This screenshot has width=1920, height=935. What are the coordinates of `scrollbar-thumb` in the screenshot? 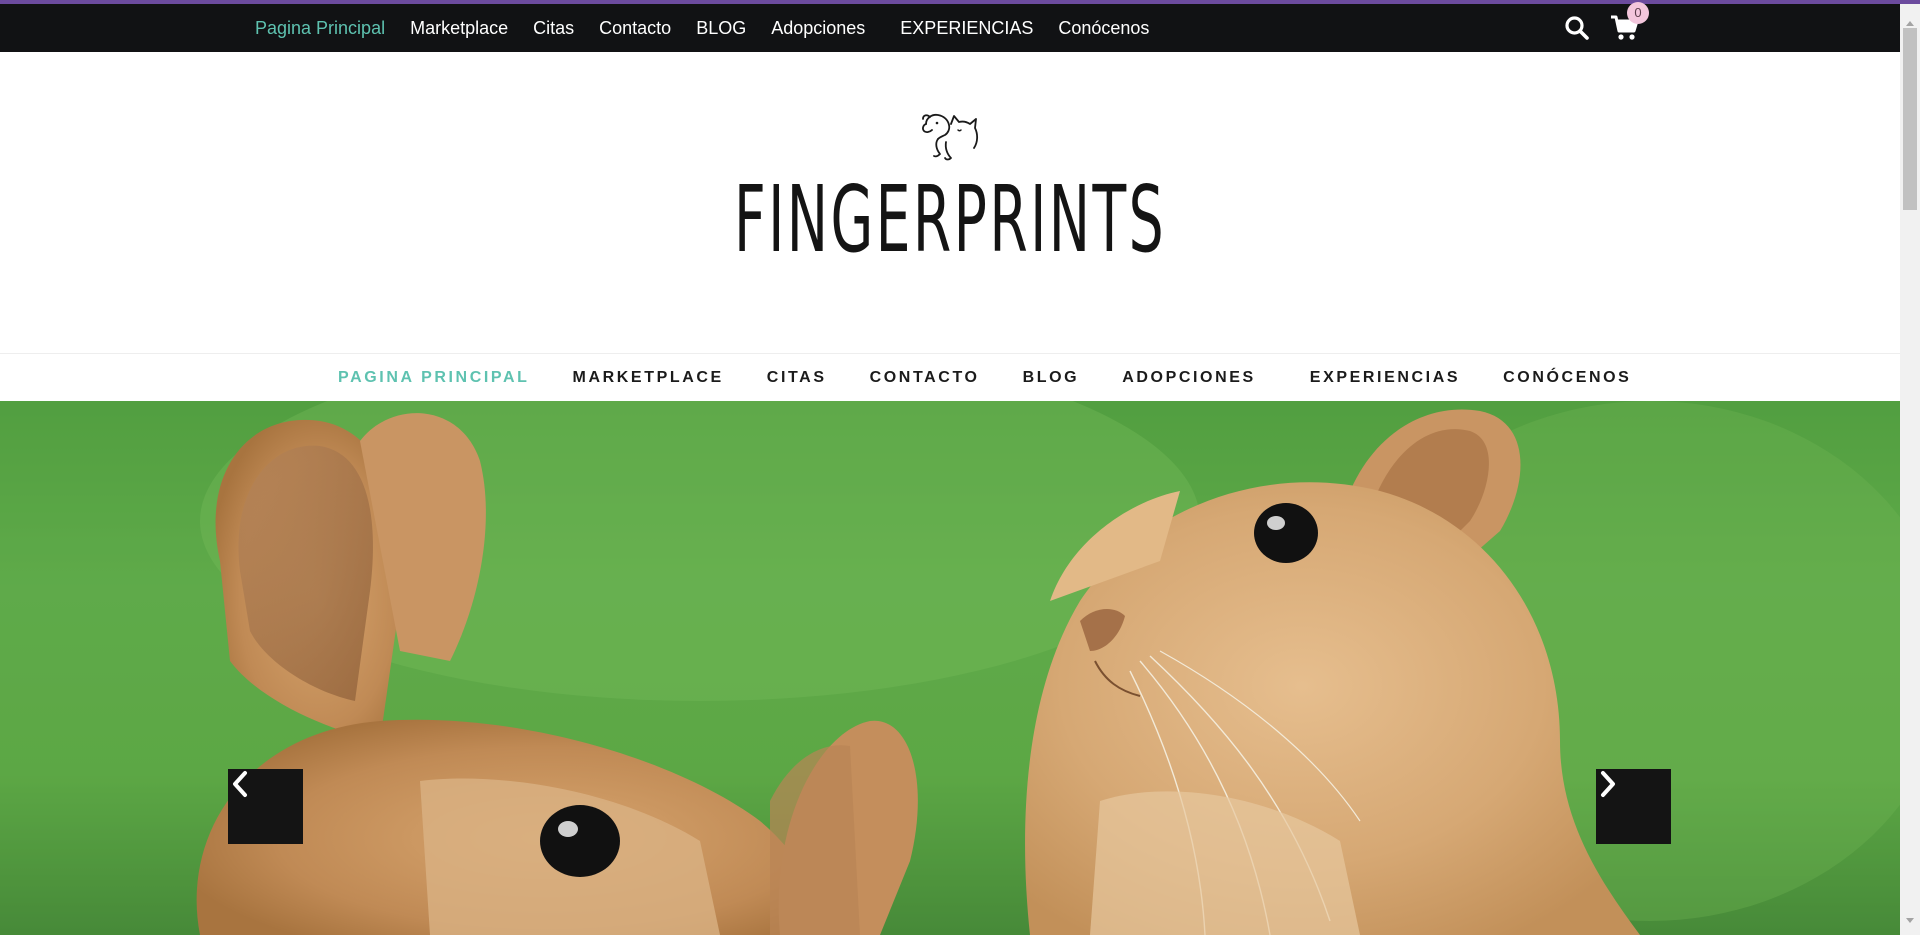 It's located at (1910, 119).